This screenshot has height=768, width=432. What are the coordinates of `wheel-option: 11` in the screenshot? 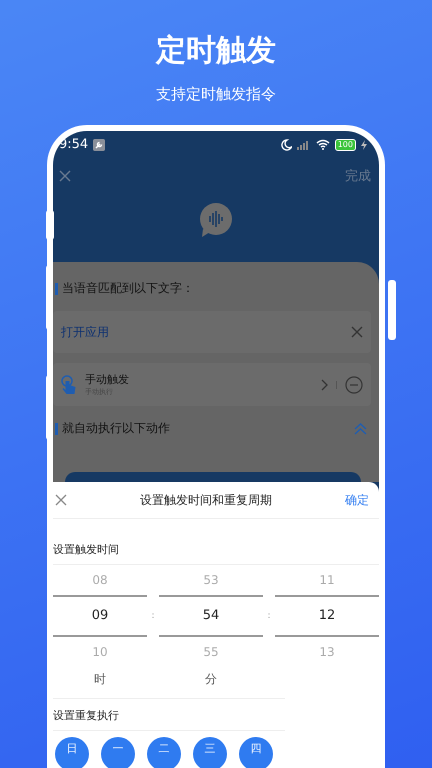 It's located at (327, 580).